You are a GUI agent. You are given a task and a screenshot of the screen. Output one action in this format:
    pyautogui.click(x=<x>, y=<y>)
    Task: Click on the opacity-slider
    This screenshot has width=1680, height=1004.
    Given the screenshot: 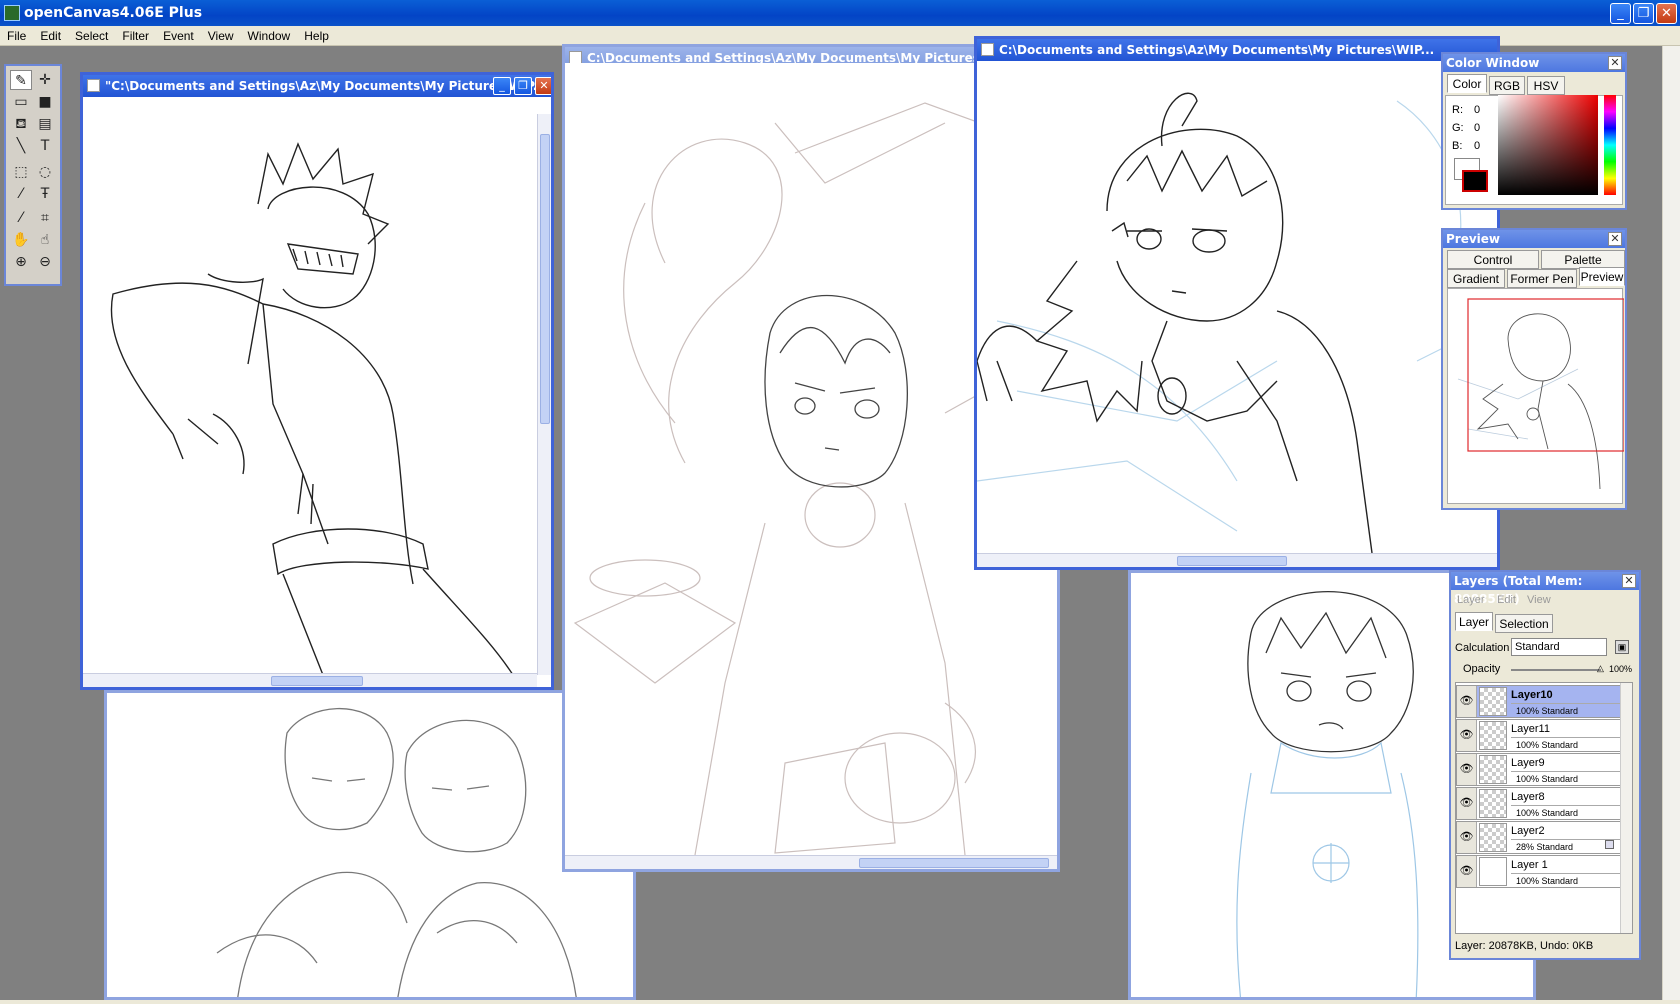 What is the action you would take?
    pyautogui.click(x=1556, y=670)
    